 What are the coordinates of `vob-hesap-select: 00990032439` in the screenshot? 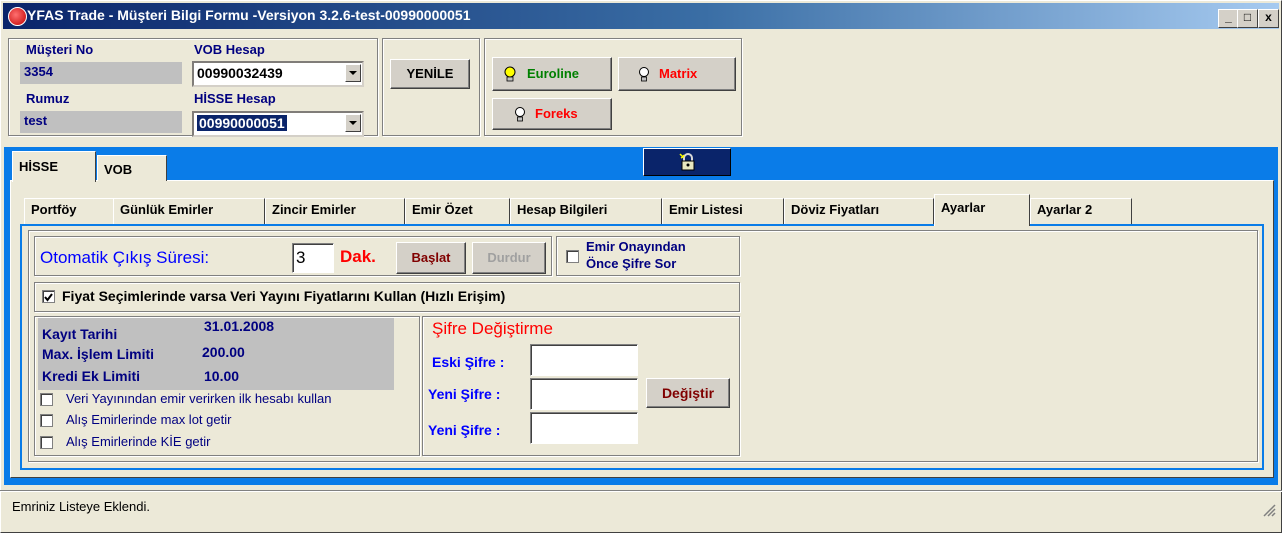 It's located at (278, 74).